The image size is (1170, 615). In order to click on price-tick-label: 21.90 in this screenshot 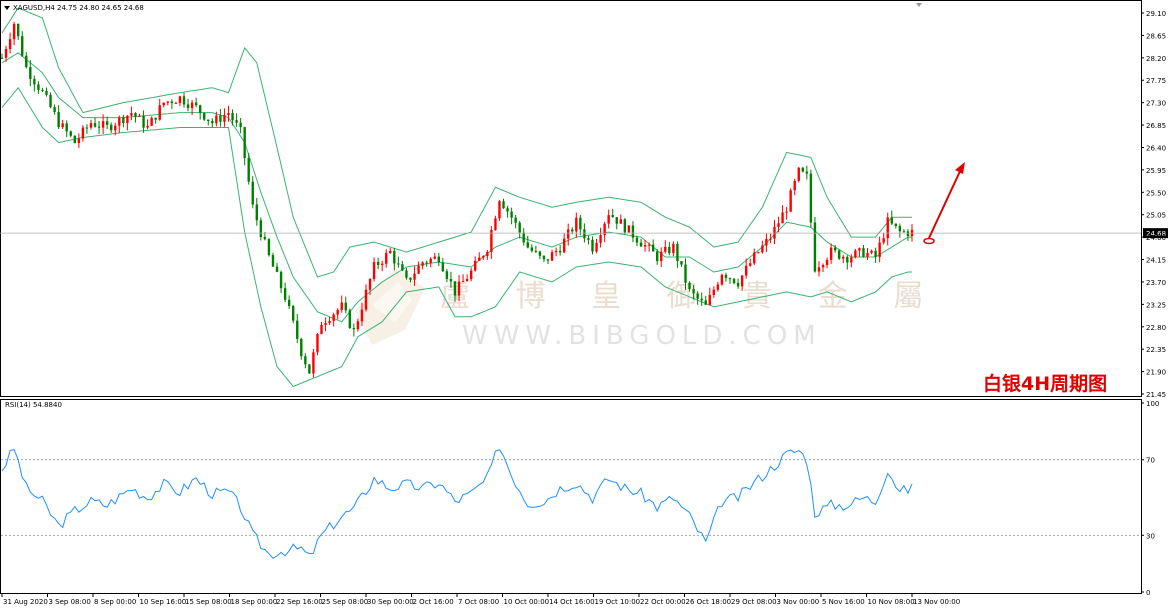, I will do `click(1156, 373)`.